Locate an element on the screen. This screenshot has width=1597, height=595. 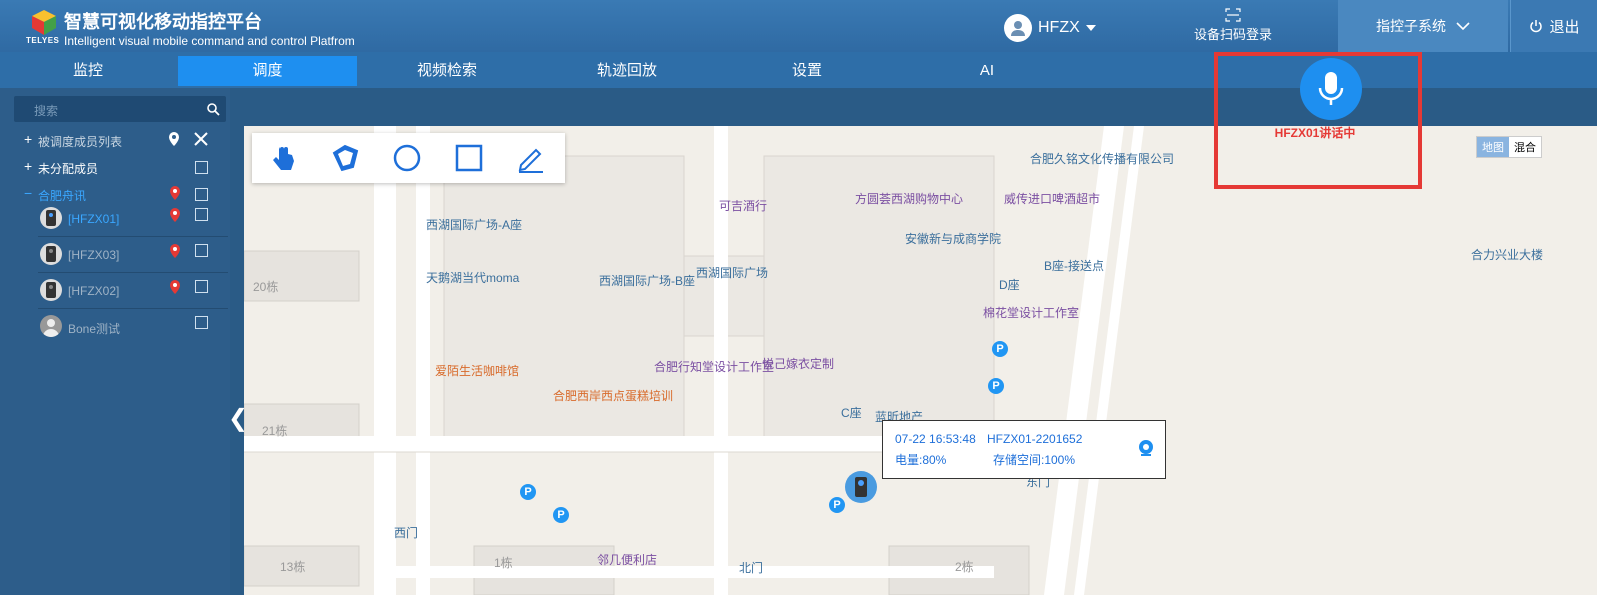
map-label: 合肥久铭文化传播有限公司 is located at coordinates (1102, 158).